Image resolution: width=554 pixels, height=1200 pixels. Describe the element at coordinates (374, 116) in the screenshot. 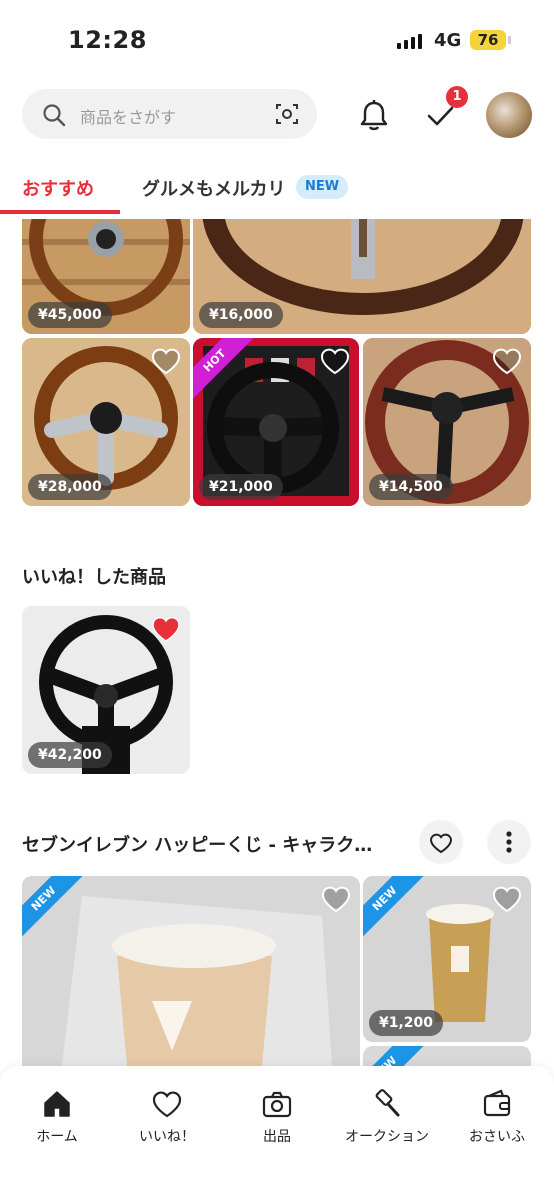

I see `bell-icon` at that location.